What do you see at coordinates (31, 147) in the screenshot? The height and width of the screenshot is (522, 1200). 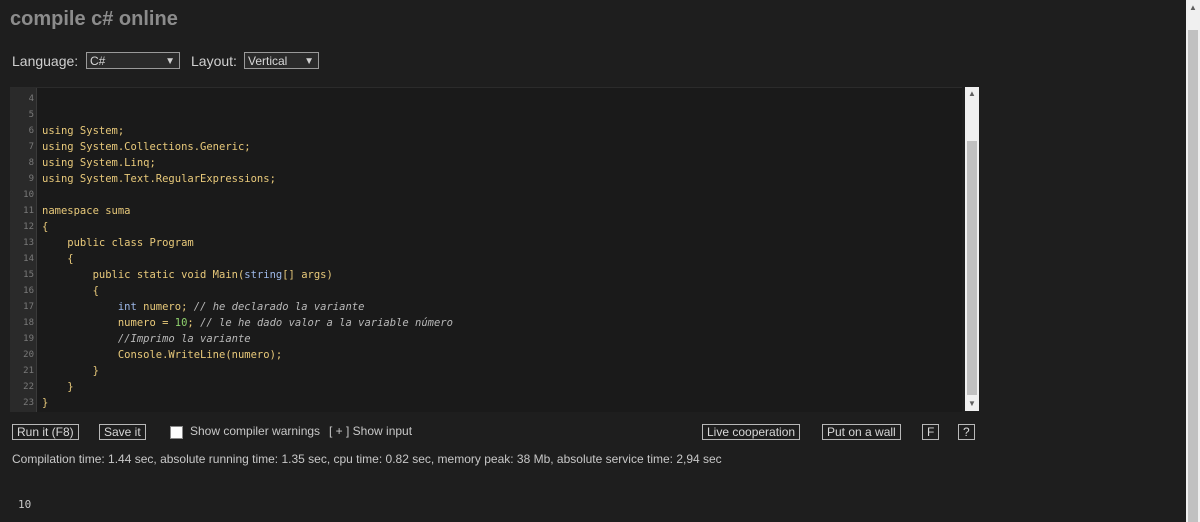 I see `line-number: 7` at bounding box center [31, 147].